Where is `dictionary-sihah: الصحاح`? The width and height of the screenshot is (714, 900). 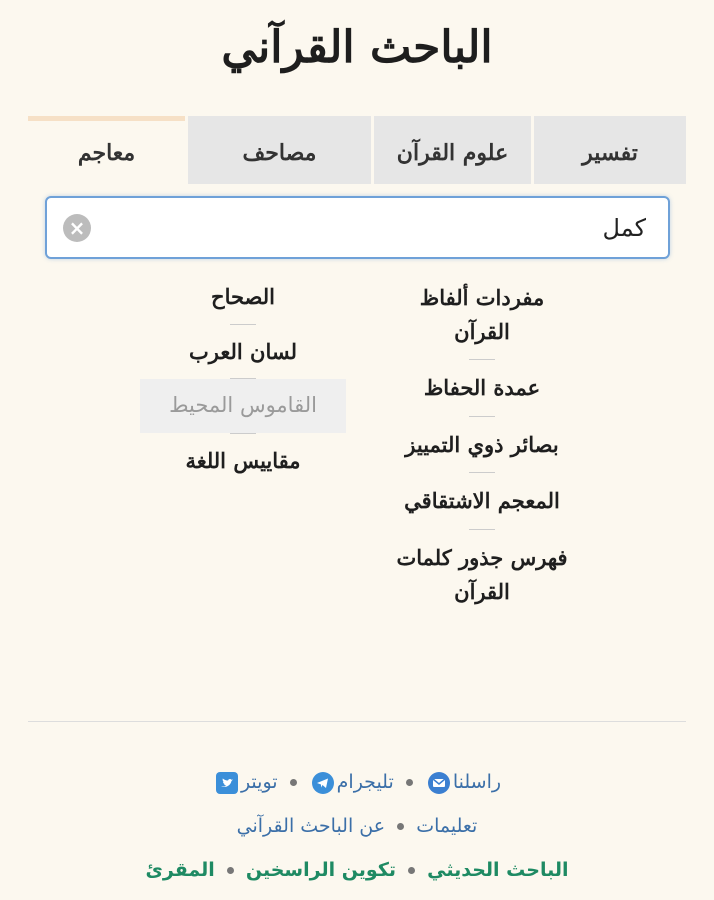
dictionary-sihah: الصحاح is located at coordinates (243, 297).